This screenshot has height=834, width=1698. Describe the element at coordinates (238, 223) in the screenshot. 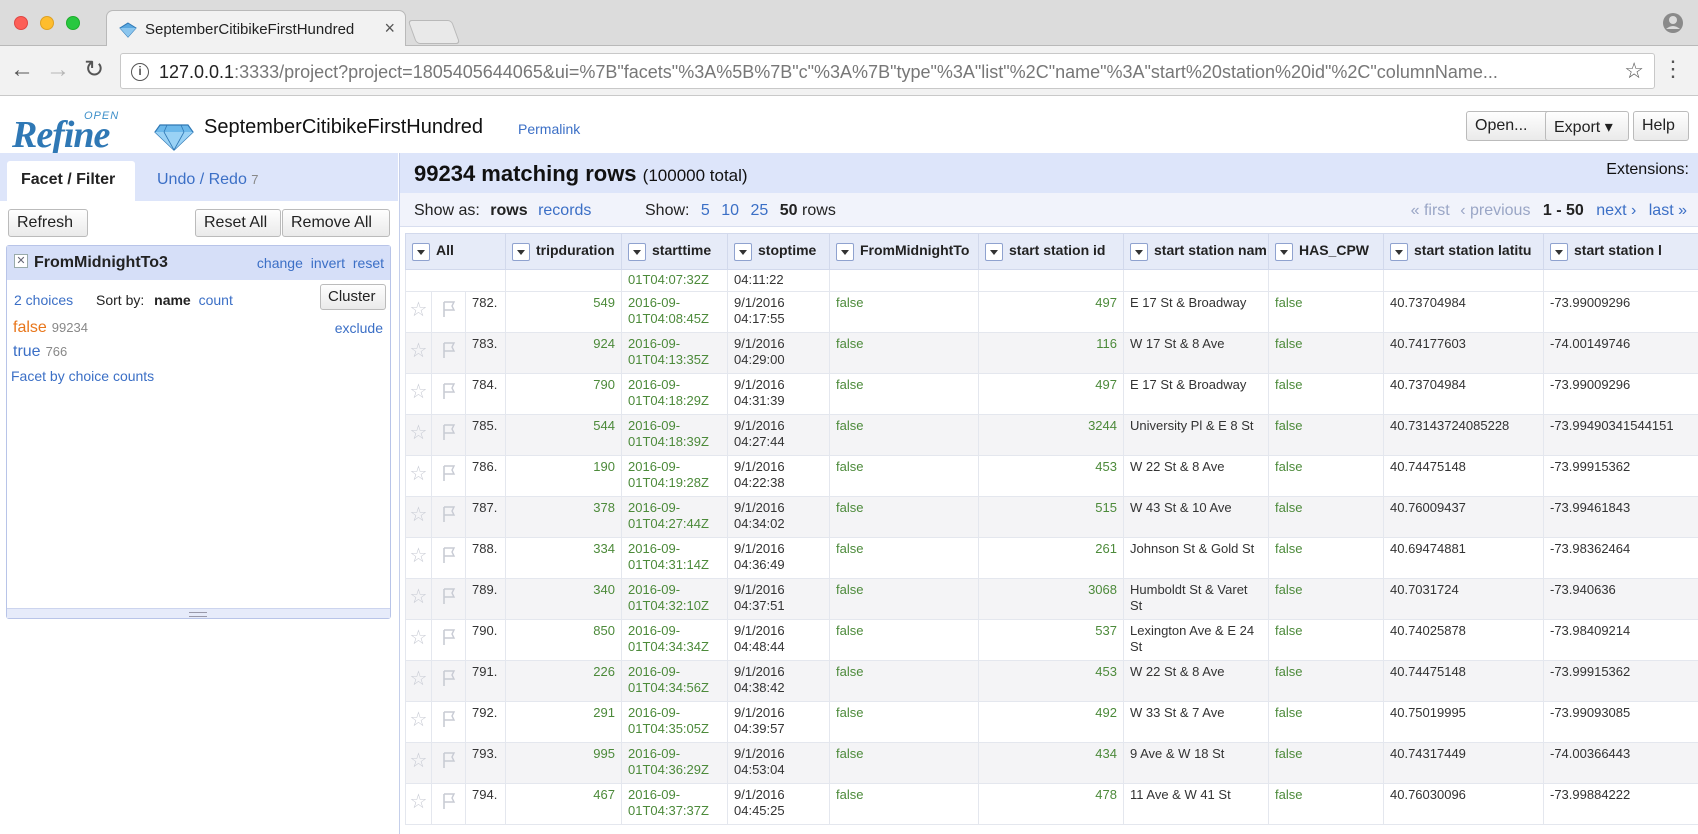

I see `reset-all-button: Reset All` at that location.